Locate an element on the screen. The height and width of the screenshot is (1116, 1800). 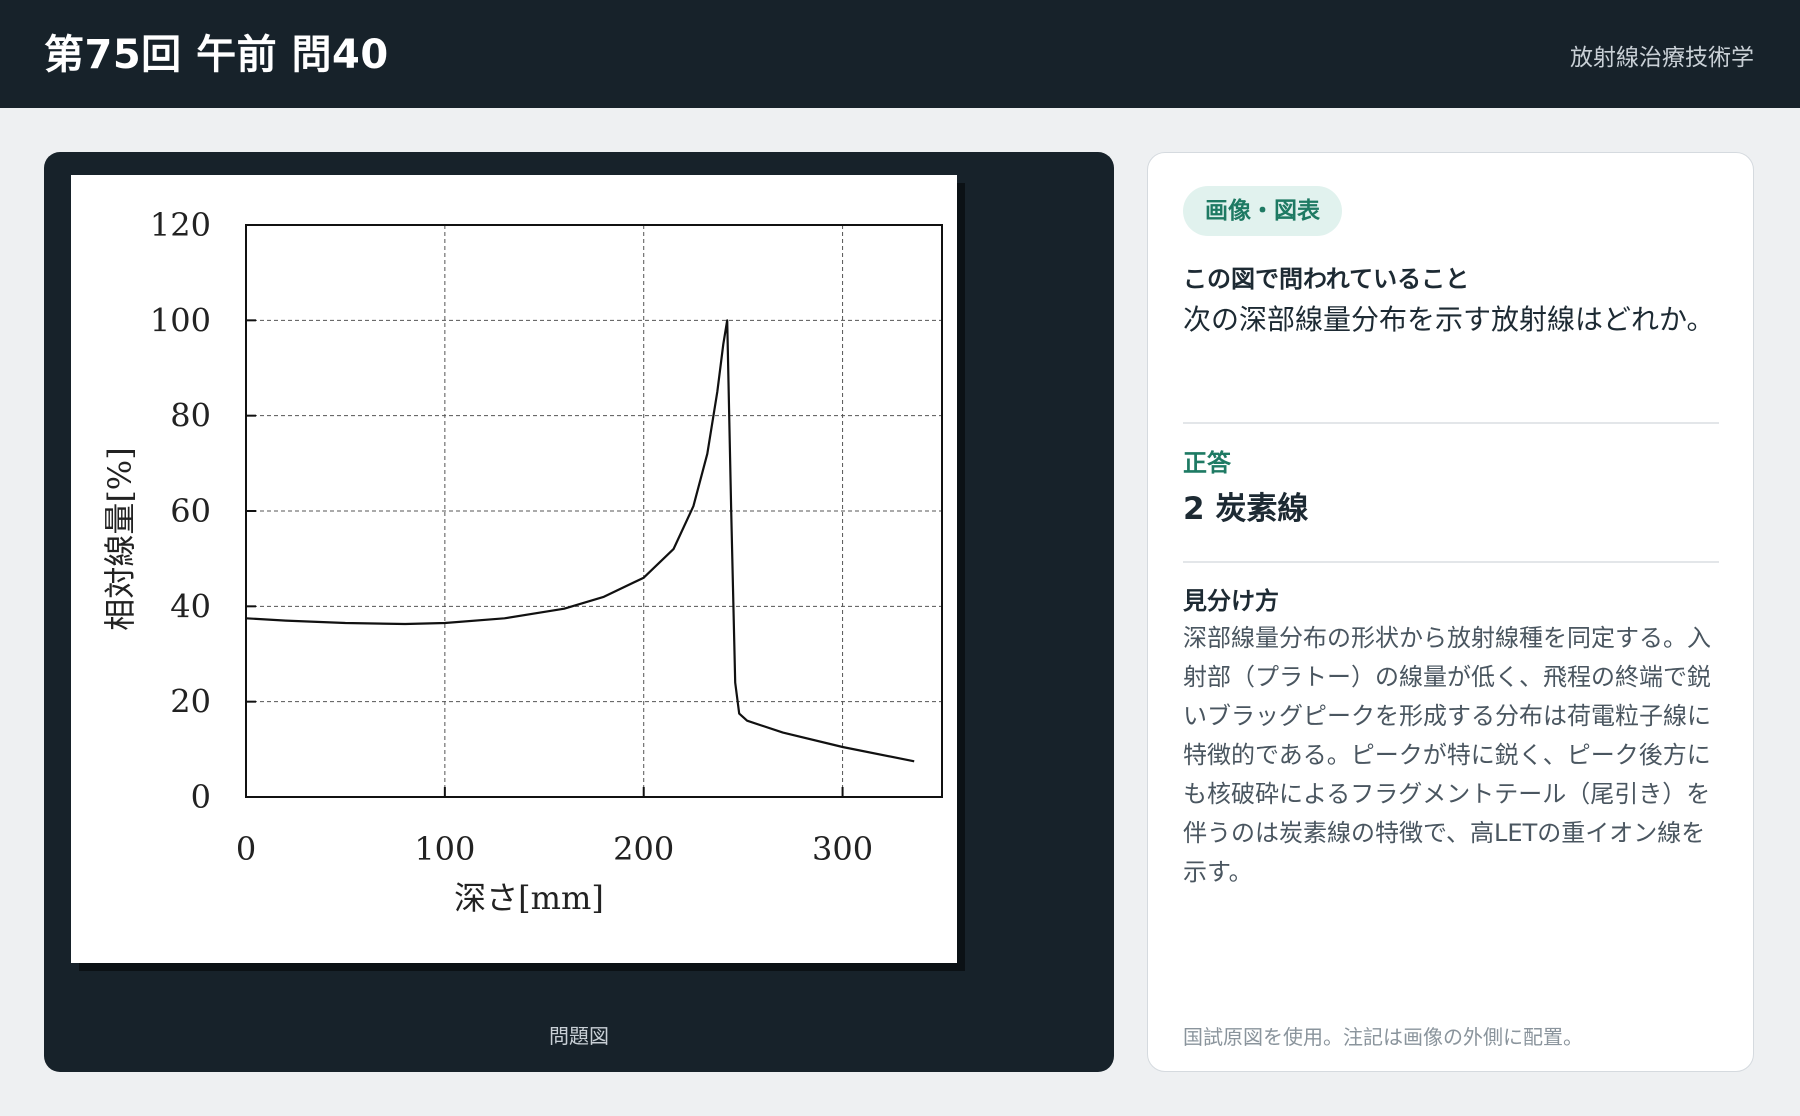
y-tick-label: 120 is located at coordinates (180, 225).